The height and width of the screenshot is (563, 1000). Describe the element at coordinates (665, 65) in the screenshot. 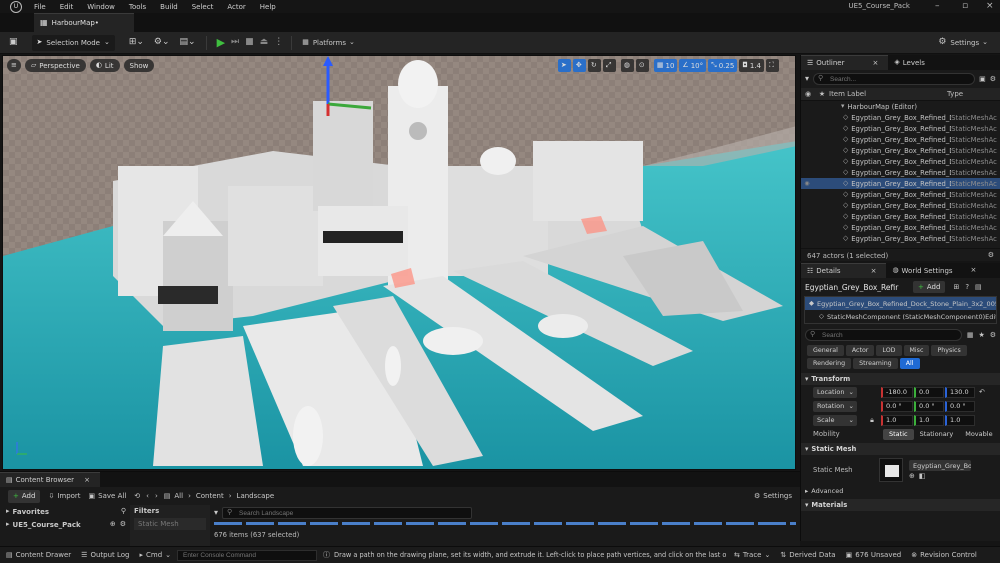

I see `grid-snap-button: ▦ 10` at that location.